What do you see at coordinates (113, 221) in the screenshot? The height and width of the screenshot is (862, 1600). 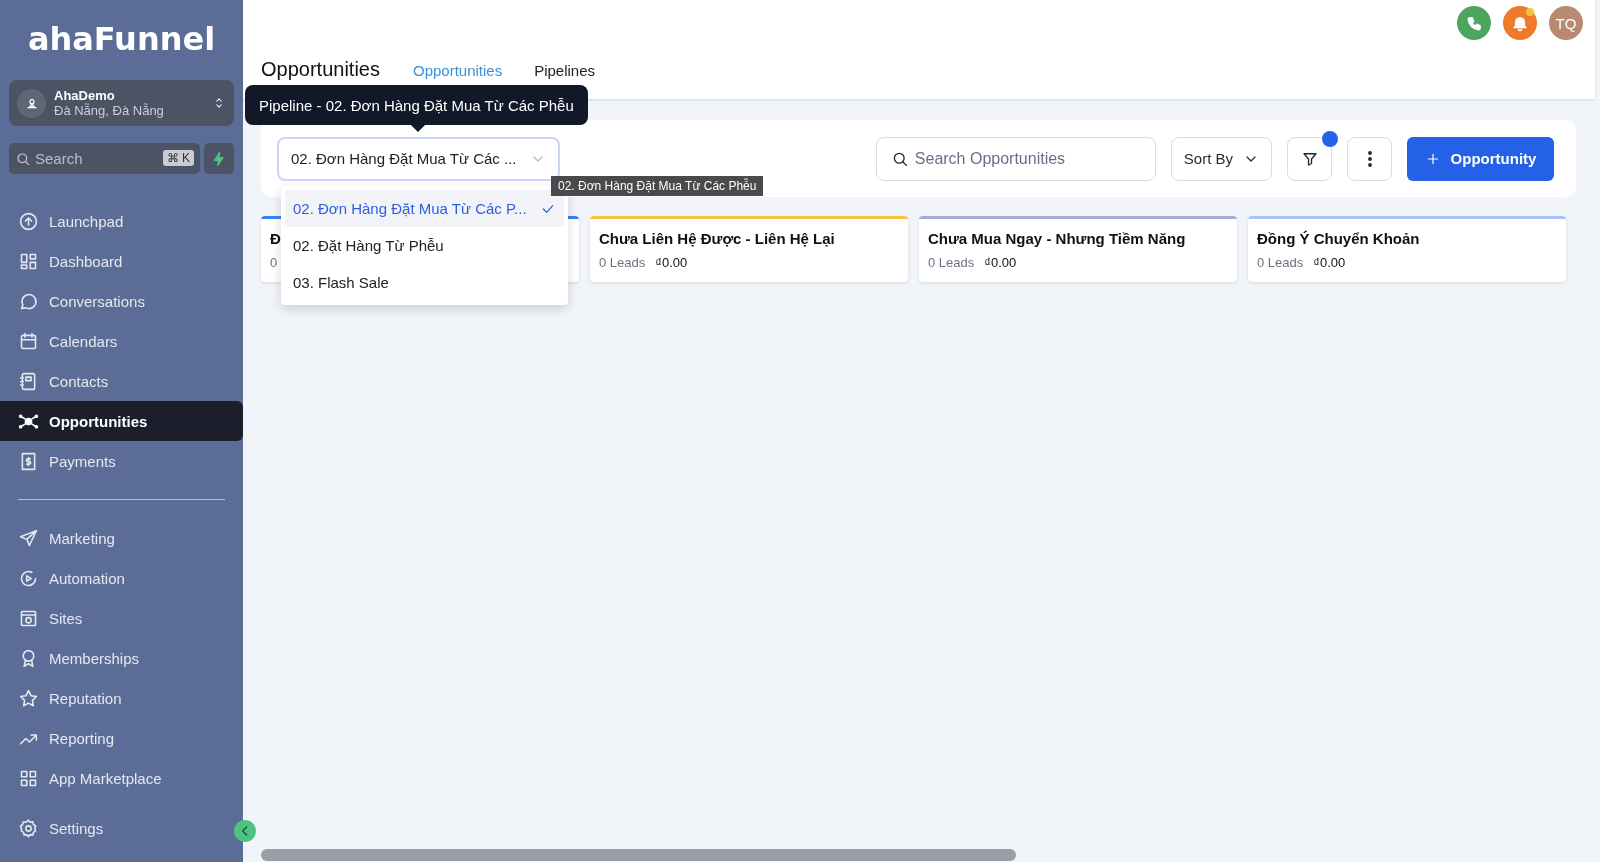 I see `nav-item: Launchpad` at bounding box center [113, 221].